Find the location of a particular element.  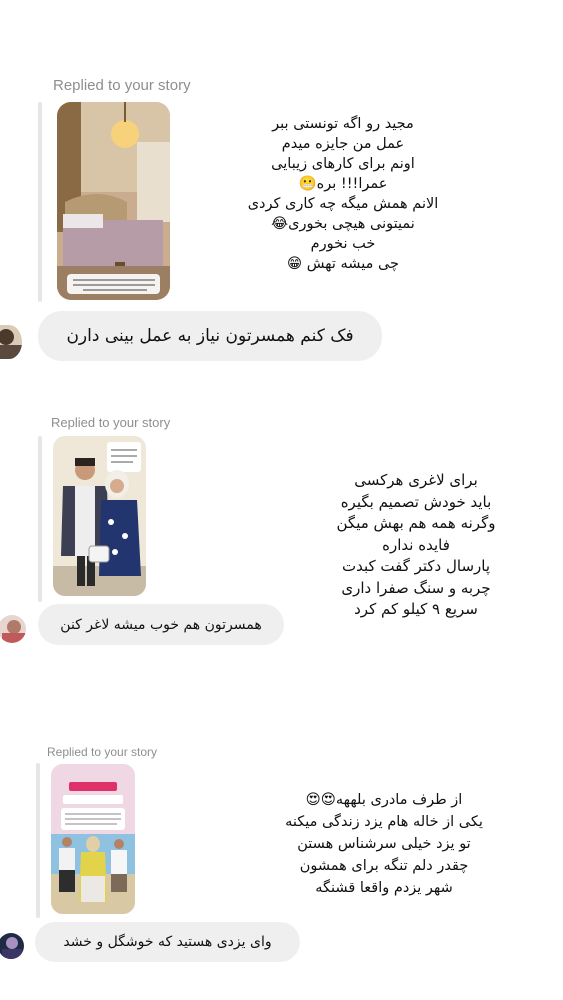

story-thumbnail-family is located at coordinates (93, 839).